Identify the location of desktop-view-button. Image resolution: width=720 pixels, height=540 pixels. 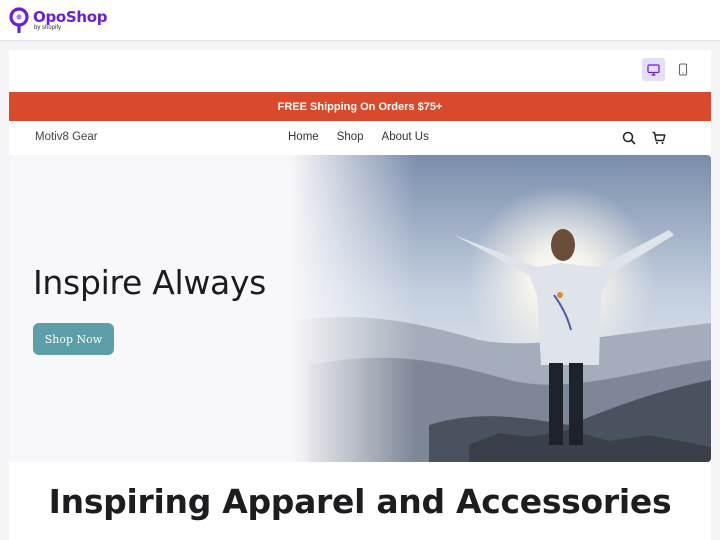
(653, 69).